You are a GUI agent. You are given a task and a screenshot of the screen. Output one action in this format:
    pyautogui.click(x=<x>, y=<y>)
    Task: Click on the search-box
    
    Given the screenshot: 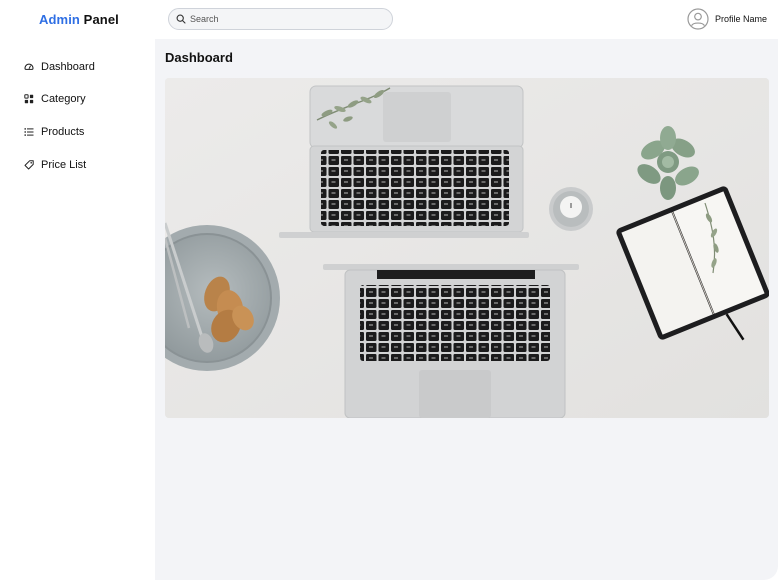 What is the action you would take?
    pyautogui.click(x=280, y=19)
    